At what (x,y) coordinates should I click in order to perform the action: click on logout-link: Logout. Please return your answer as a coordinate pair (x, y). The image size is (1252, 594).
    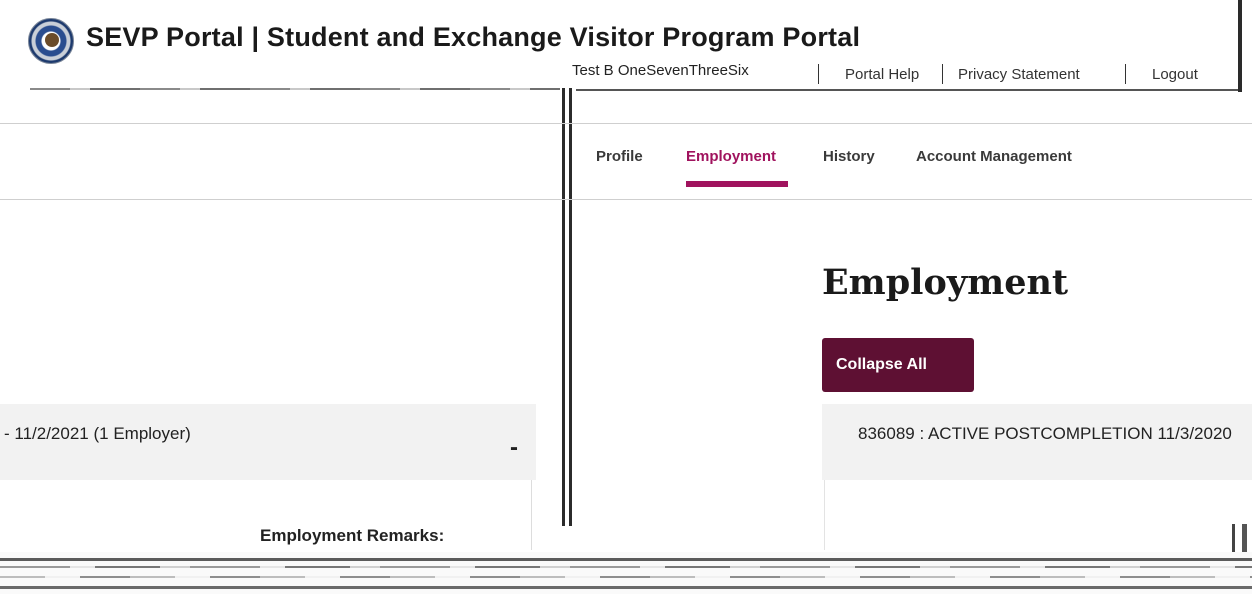
    Looking at the image, I should click on (1175, 74).